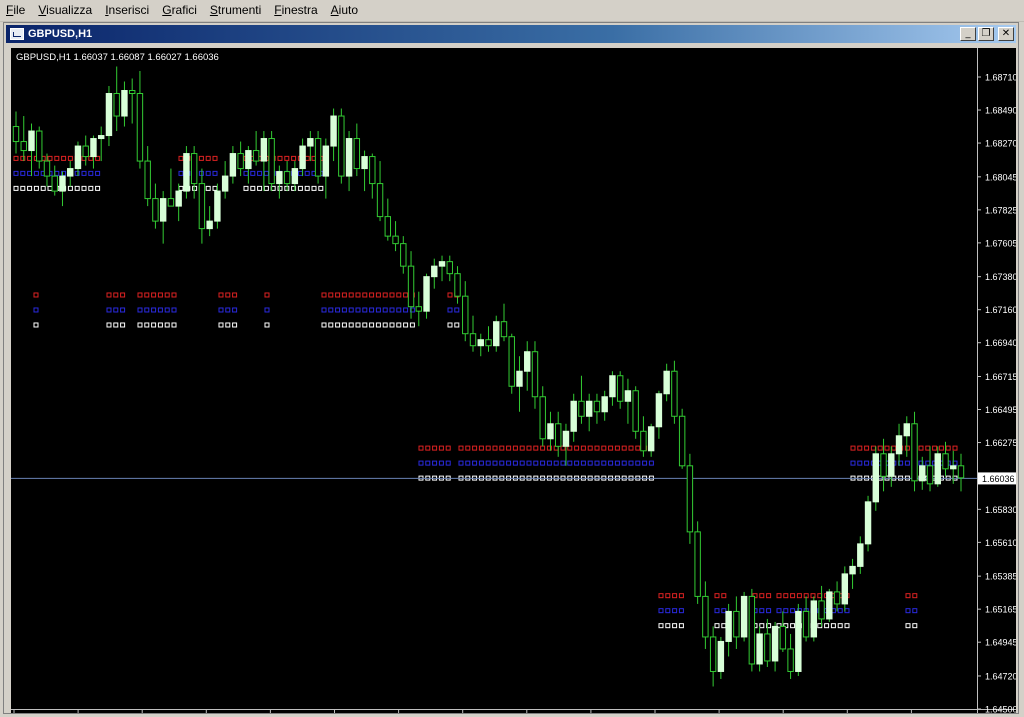 The width and height of the screenshot is (1024, 717). What do you see at coordinates (1000, 243) in the screenshot?
I see `y-tick-label: 1.67605` at bounding box center [1000, 243].